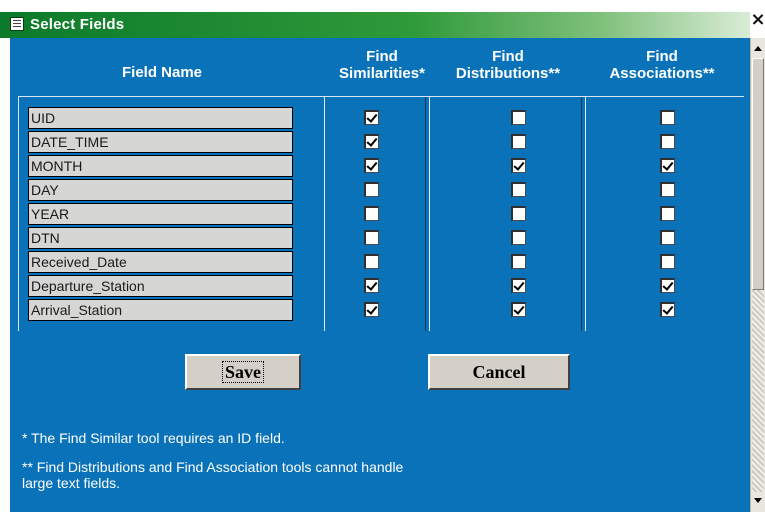  What do you see at coordinates (351, 263) in the screenshot?
I see `field-row-received-date: Received_Date` at bounding box center [351, 263].